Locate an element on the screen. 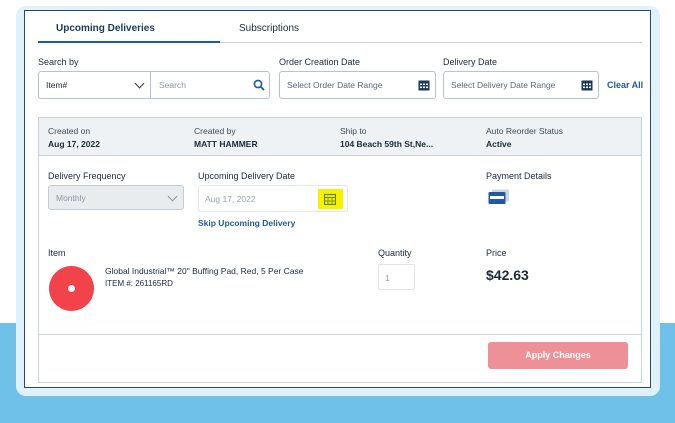 This screenshot has width=675, height=423. created-by-label: Created by is located at coordinates (215, 131).